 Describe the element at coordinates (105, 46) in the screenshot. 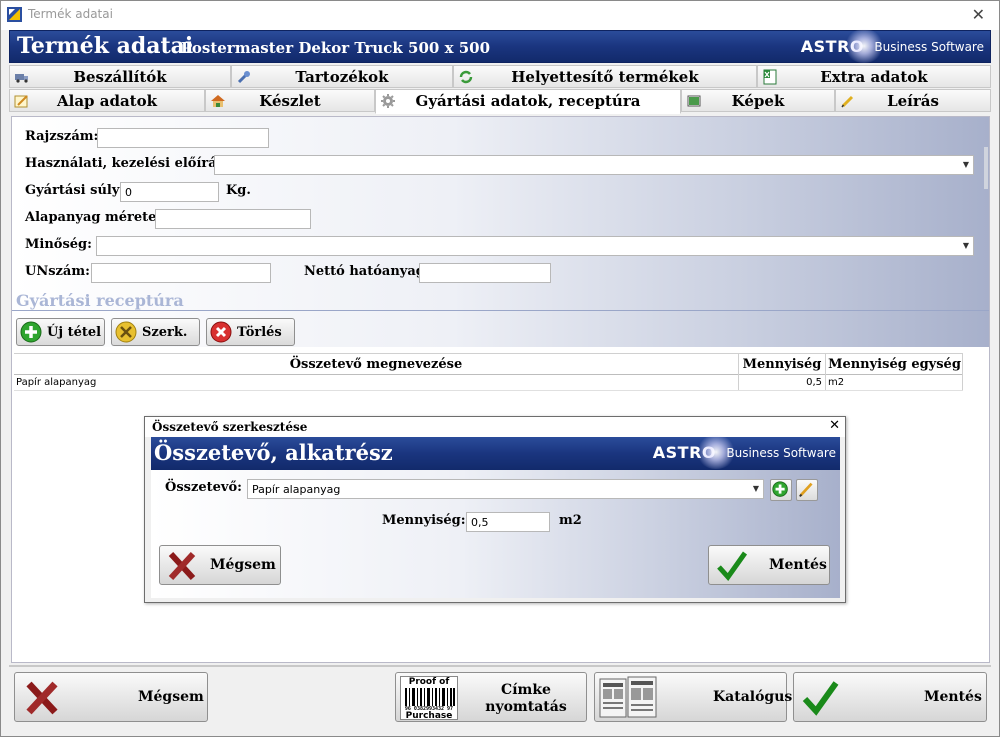

I see `banner-title: Termék adatai` at that location.